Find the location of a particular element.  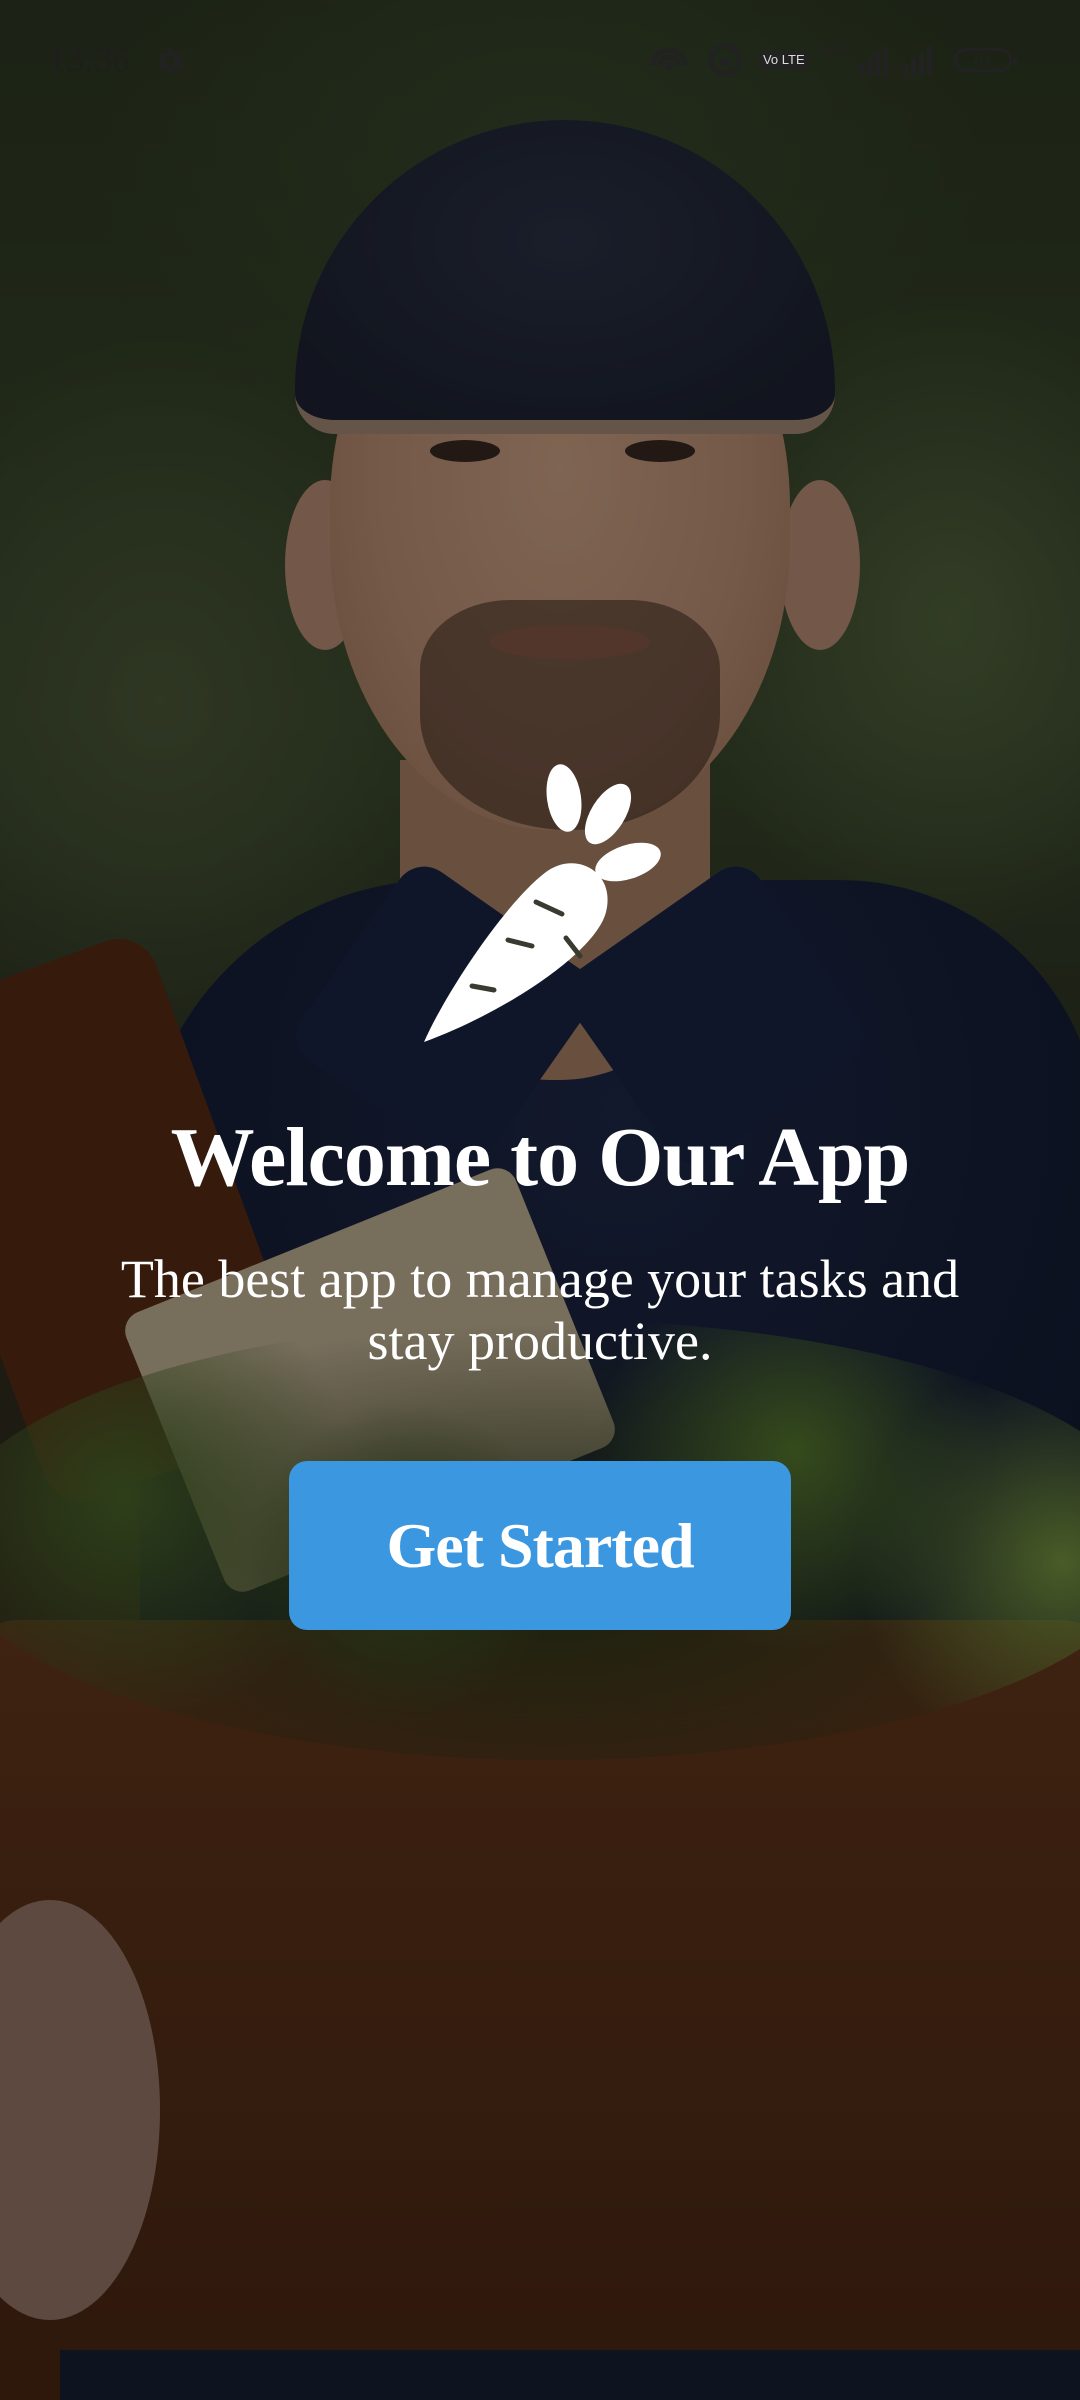

get-started-button: Get Started is located at coordinates (540, 1545).